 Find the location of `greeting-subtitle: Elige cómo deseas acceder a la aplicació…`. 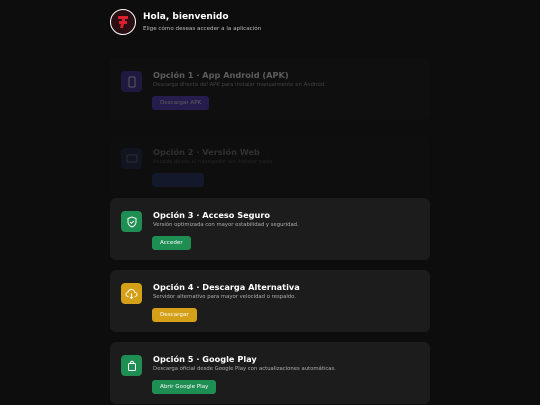

greeting-subtitle: Elige cómo deseas acceder a la aplicació… is located at coordinates (202, 28).